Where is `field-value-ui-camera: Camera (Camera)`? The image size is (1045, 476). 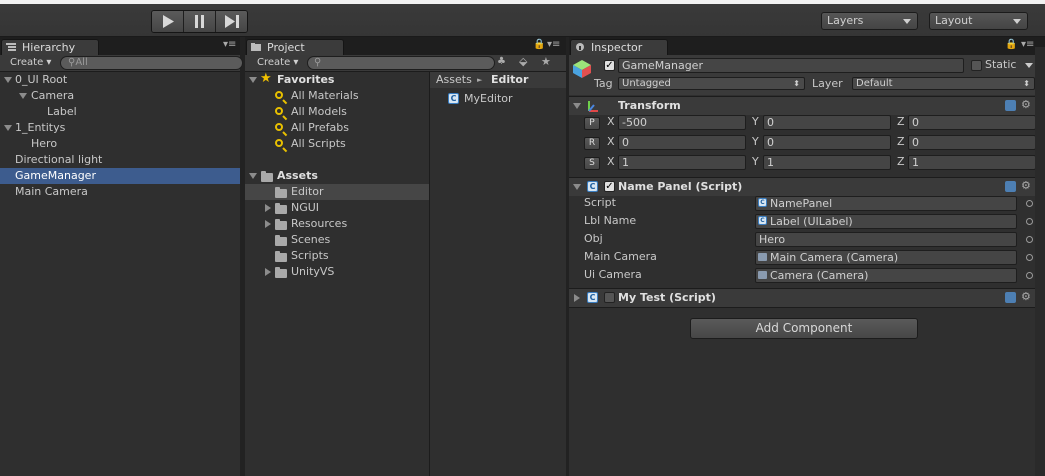 field-value-ui-camera: Camera (Camera) is located at coordinates (886, 275).